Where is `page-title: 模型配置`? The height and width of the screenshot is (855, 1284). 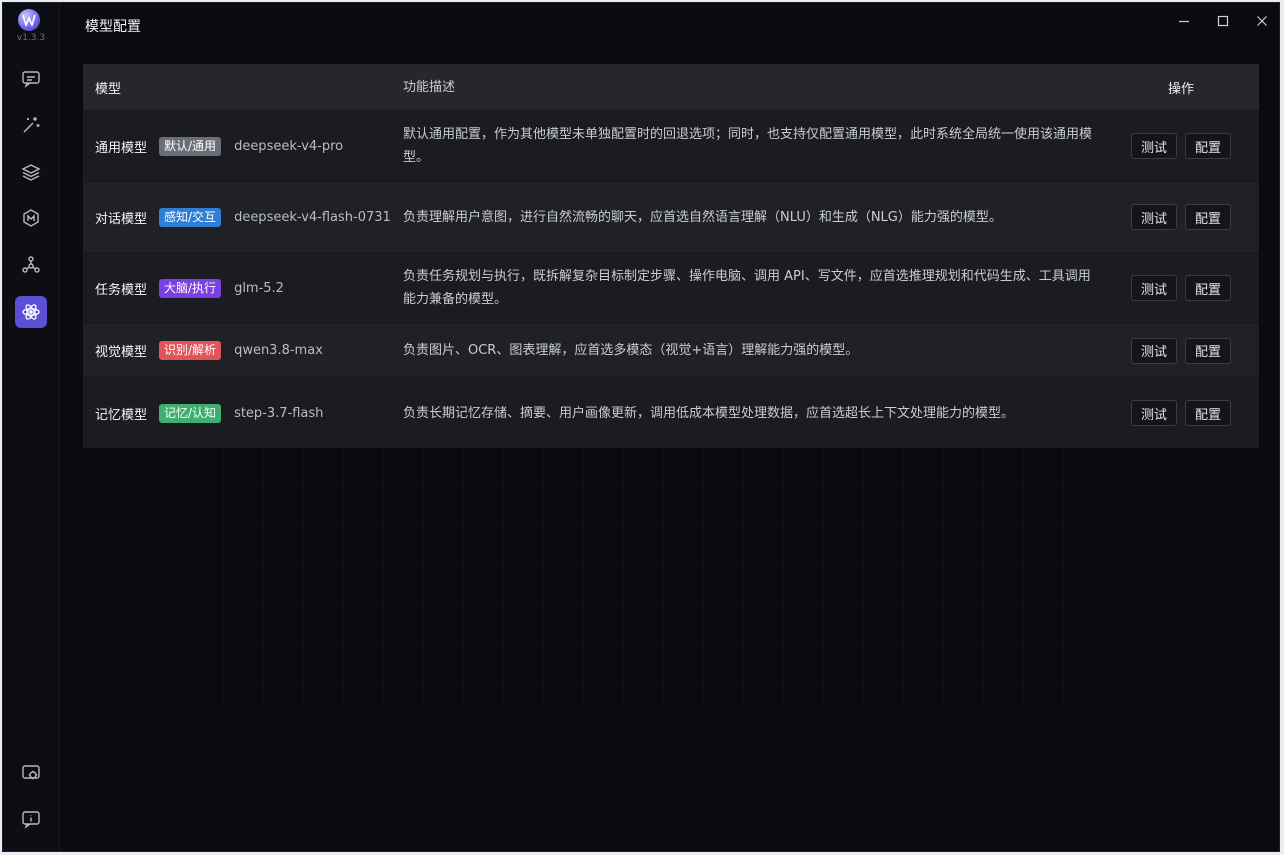
page-title: 模型配置 is located at coordinates (113, 27).